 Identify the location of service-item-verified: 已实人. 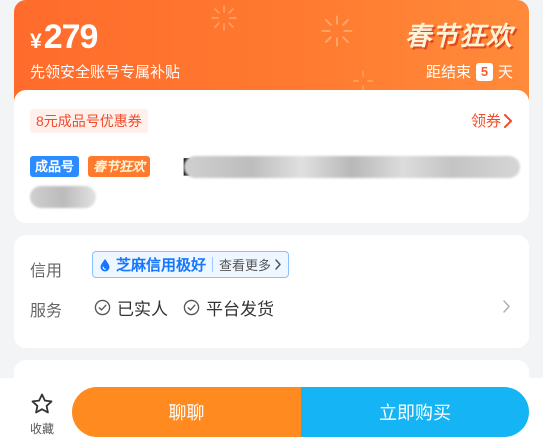
(131, 307).